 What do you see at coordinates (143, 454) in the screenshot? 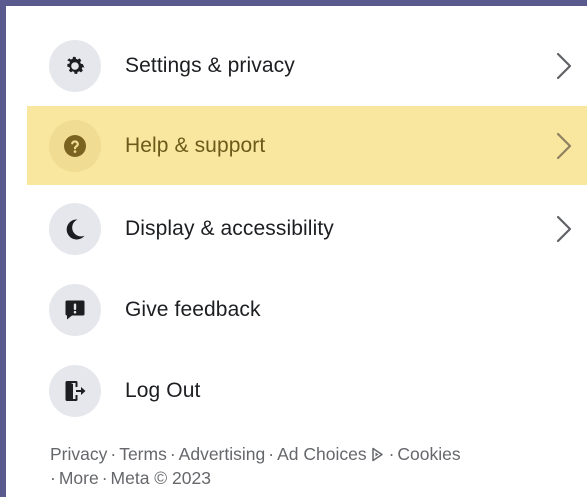
I see `terms-link: Terms` at bounding box center [143, 454].